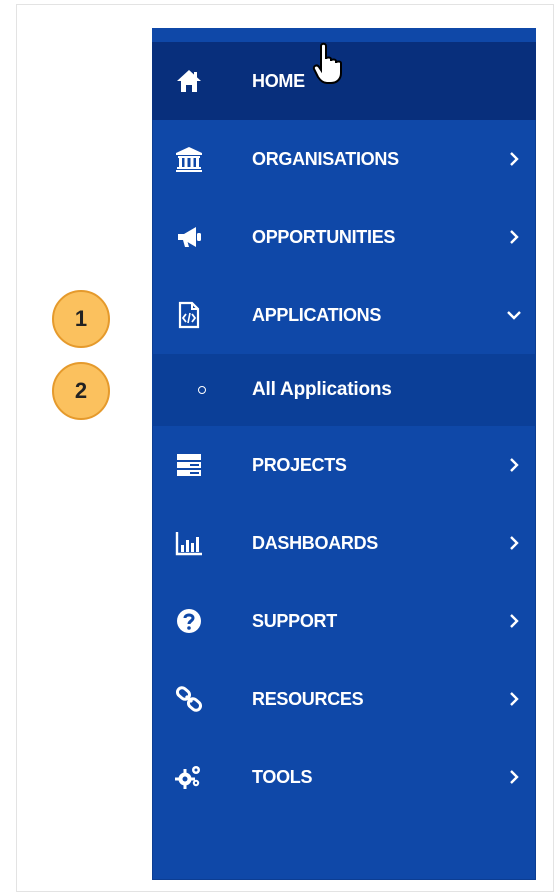 The height and width of the screenshot is (896, 557). Describe the element at coordinates (344, 621) in the screenshot. I see `sidebar-item-support: SUPPORT` at that location.